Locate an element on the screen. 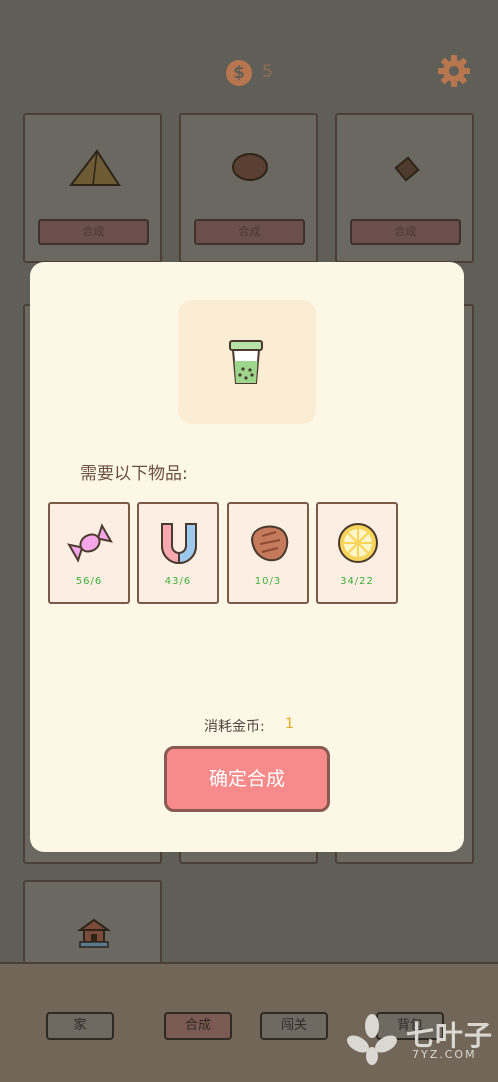 The image size is (498, 1082). requirement-item: 56/6 is located at coordinates (89, 553).